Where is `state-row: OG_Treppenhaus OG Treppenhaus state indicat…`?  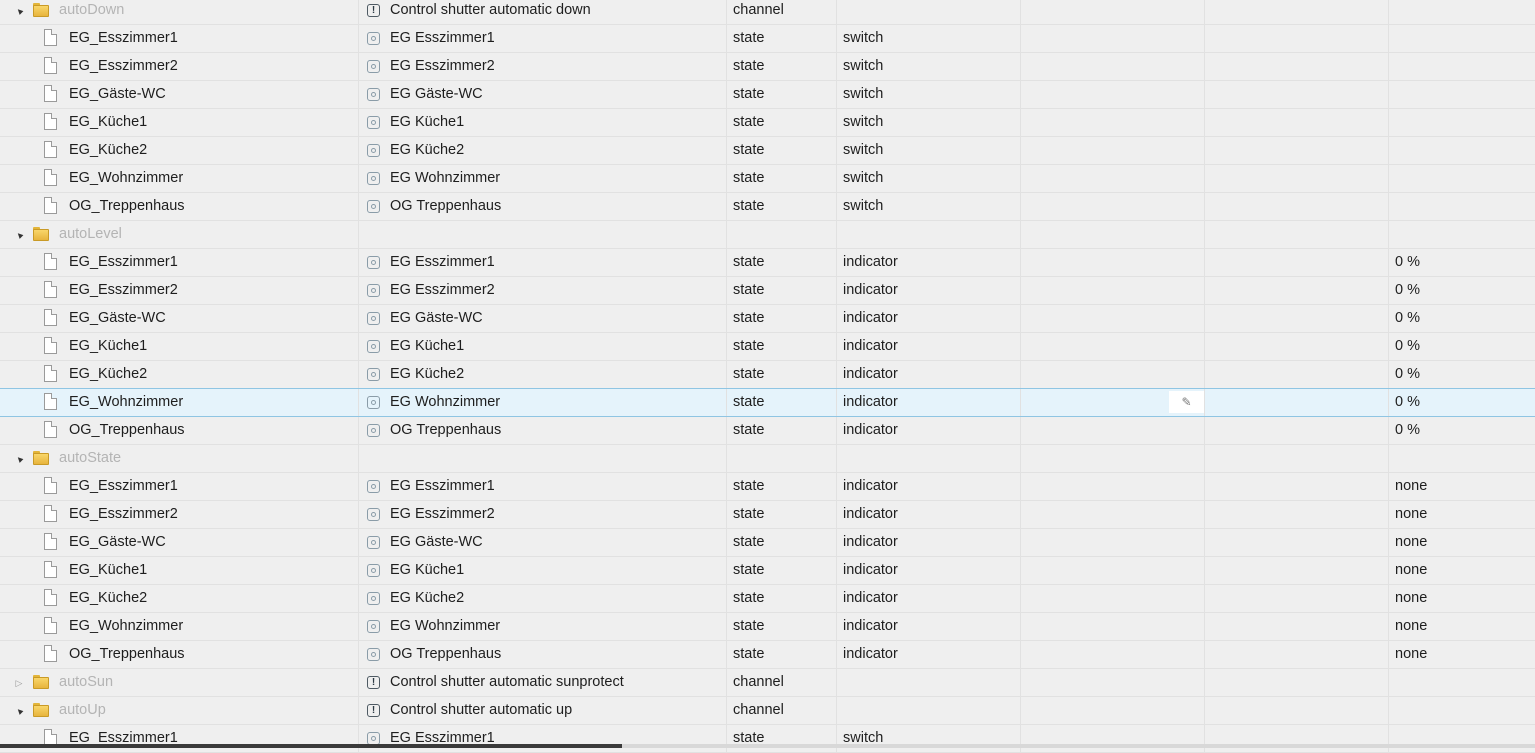 state-row: OG_Treppenhaus OG Treppenhaus state indicat… is located at coordinates (767, 431).